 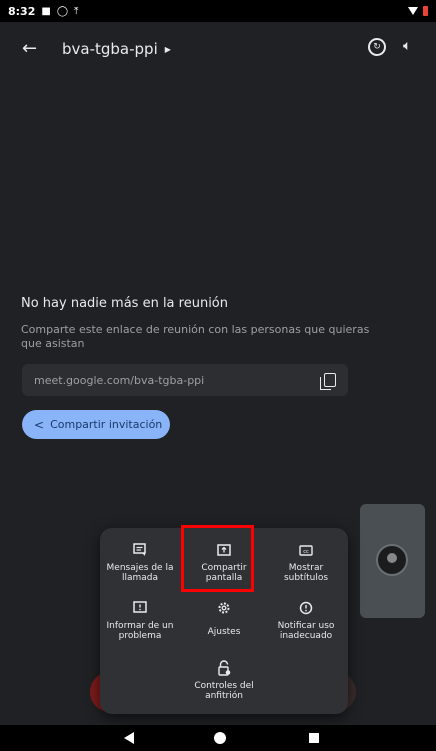 What do you see at coordinates (76, 11) in the screenshot?
I see `upload-icon: ⤒` at bounding box center [76, 11].